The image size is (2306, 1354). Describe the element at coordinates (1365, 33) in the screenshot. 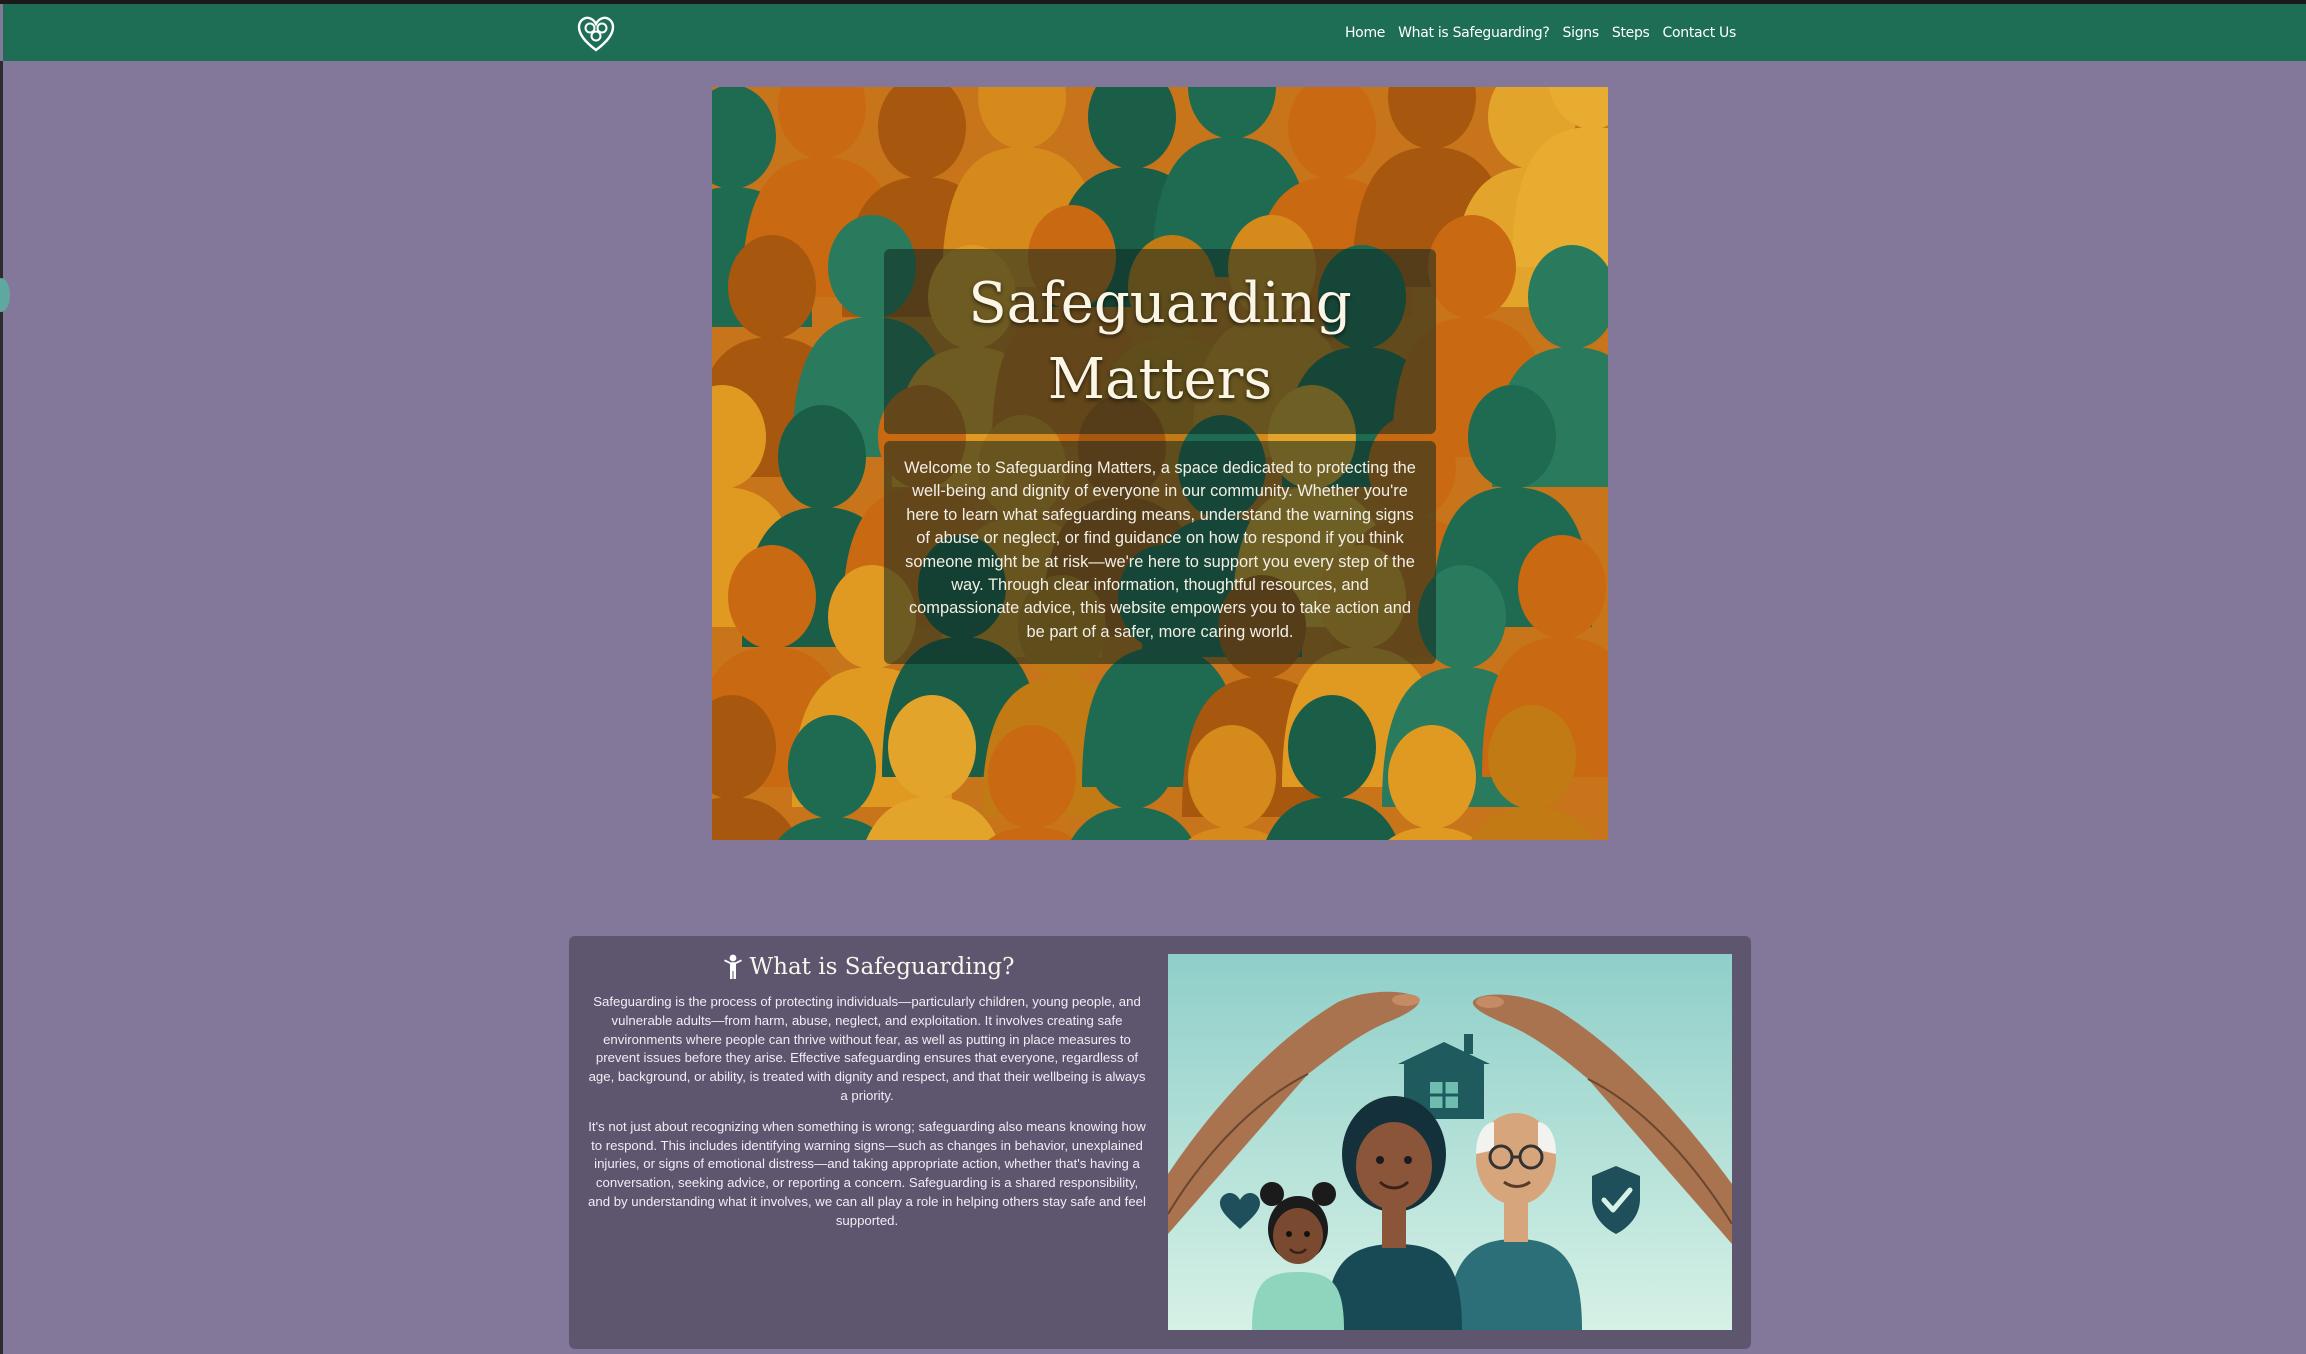

I see `nav-home-link: Home` at that location.